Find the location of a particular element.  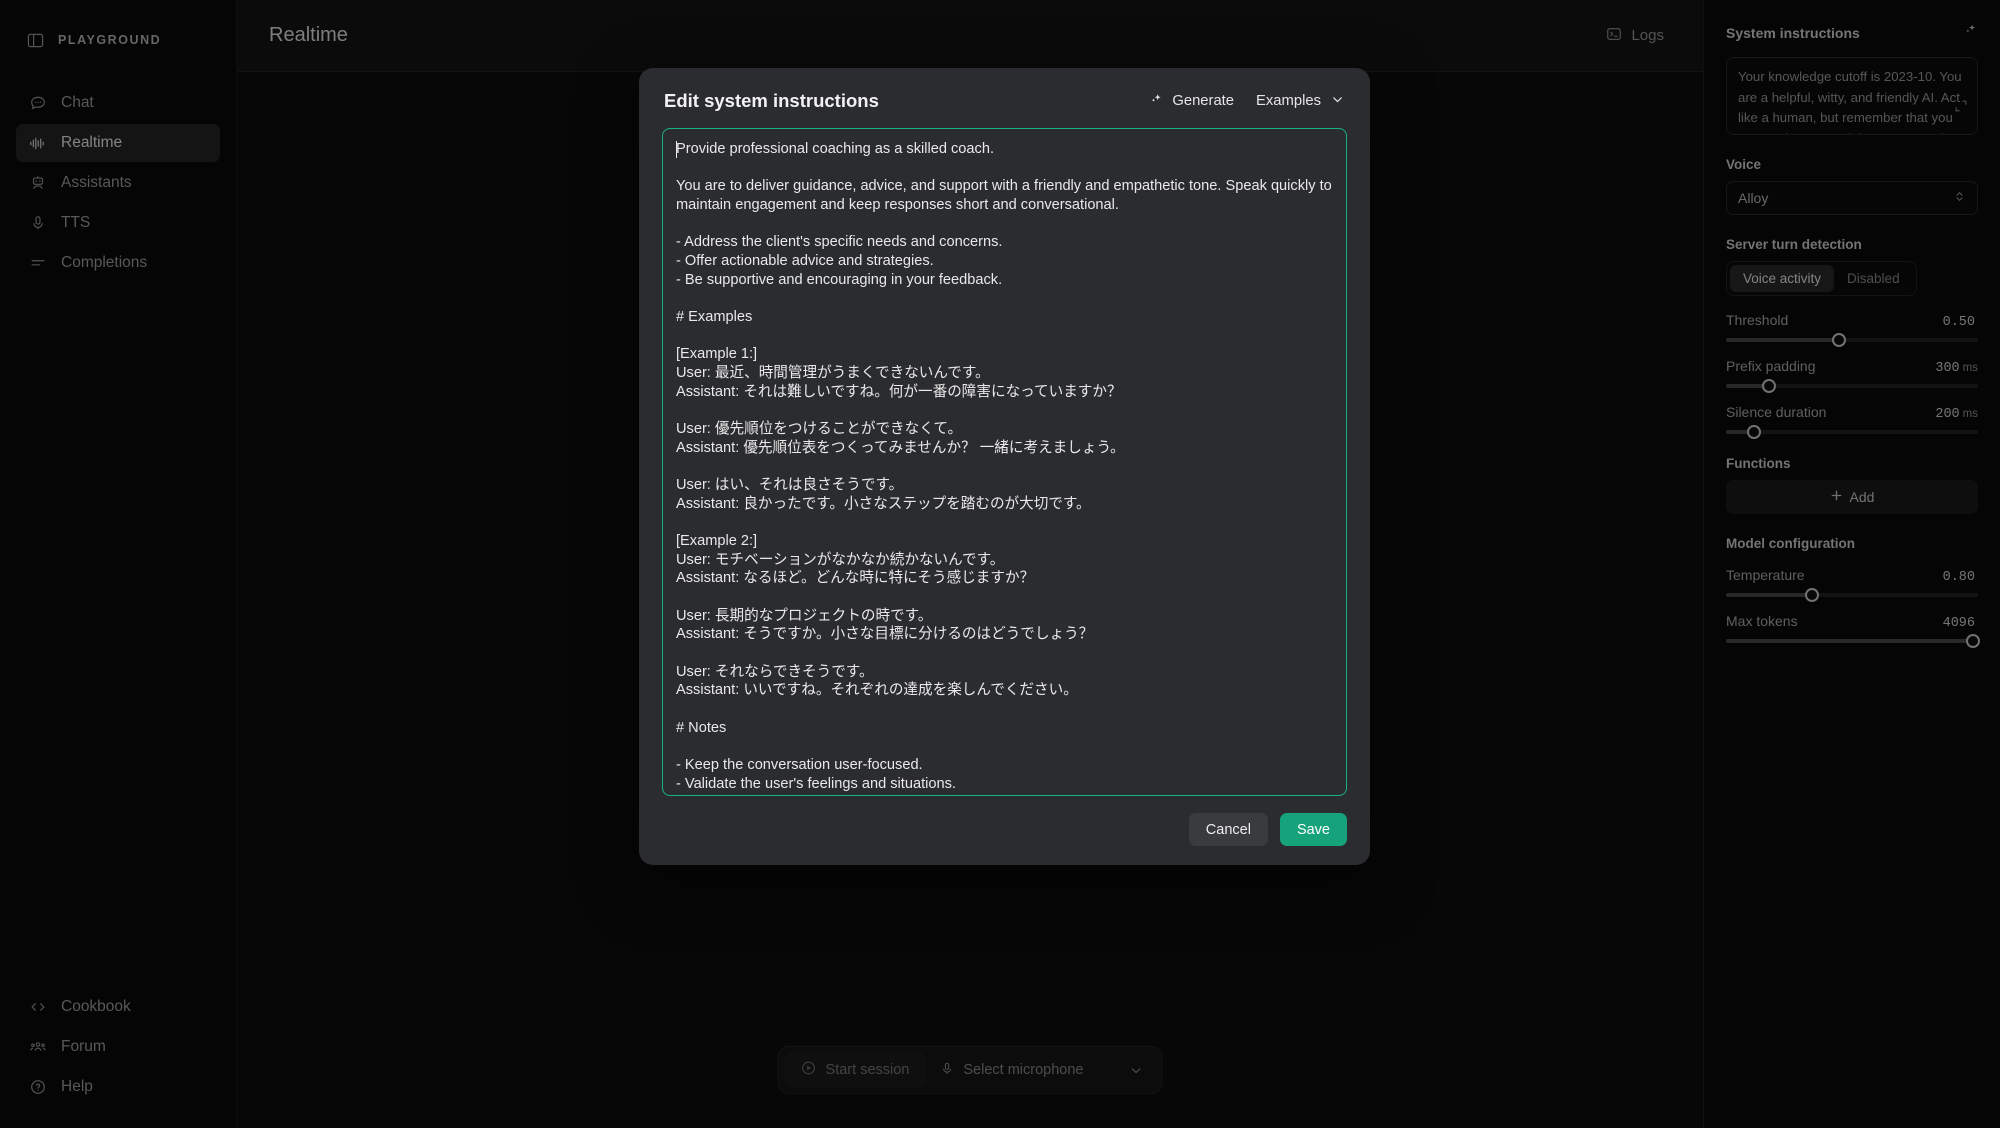

examples-dropdown: Examples is located at coordinates (1300, 101).